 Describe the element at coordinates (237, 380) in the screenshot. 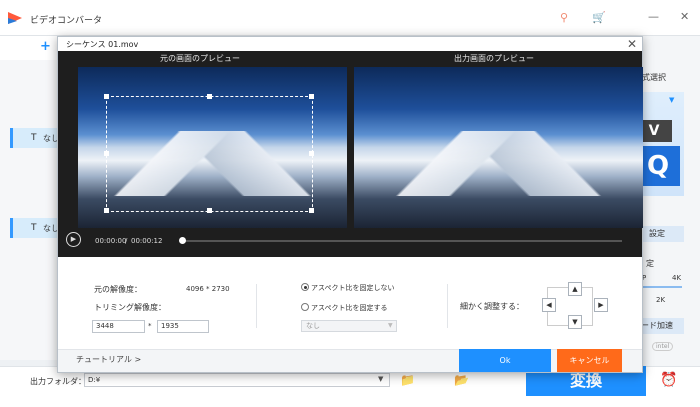

I see `output-folder-field: D:¥` at that location.